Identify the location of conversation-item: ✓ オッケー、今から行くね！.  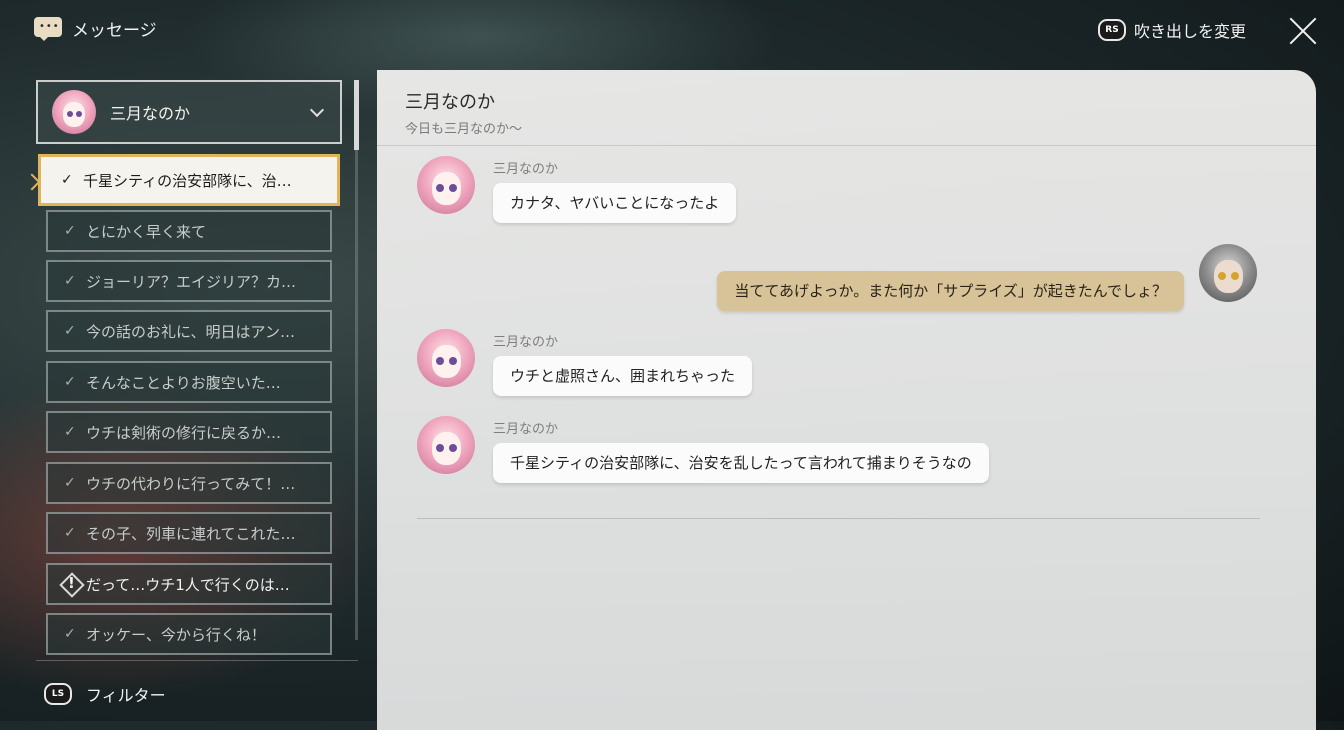
(189, 634).